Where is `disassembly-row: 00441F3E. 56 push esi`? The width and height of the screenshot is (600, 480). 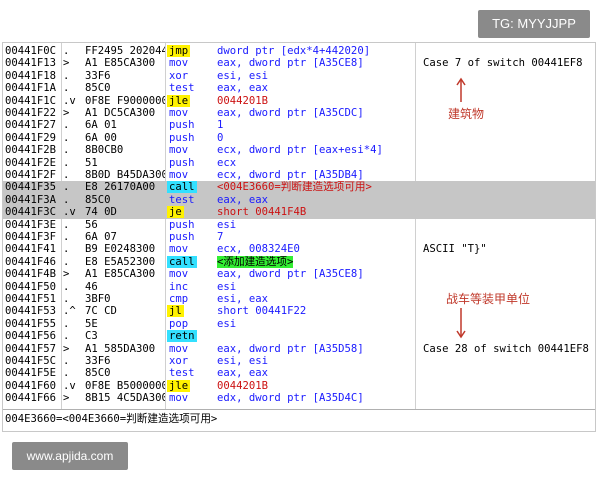
disassembly-row: 00441F3E. 56 push esi is located at coordinates (299, 225).